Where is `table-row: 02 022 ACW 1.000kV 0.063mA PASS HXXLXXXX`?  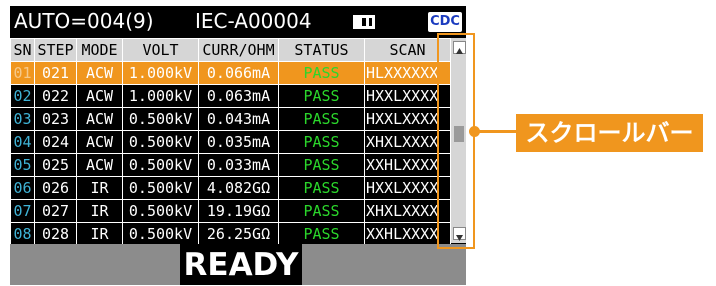 table-row: 02 022 ACW 1.000kV 0.063mA PASS HXXLXXXX is located at coordinates (230, 96).